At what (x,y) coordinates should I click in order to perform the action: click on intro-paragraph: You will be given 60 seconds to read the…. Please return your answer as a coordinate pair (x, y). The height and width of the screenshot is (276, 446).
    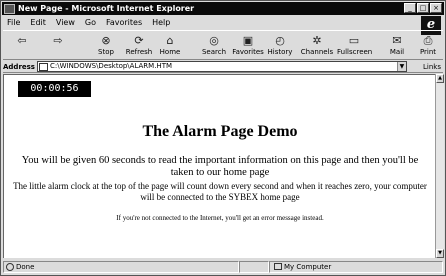
    Looking at the image, I should click on (220, 166).